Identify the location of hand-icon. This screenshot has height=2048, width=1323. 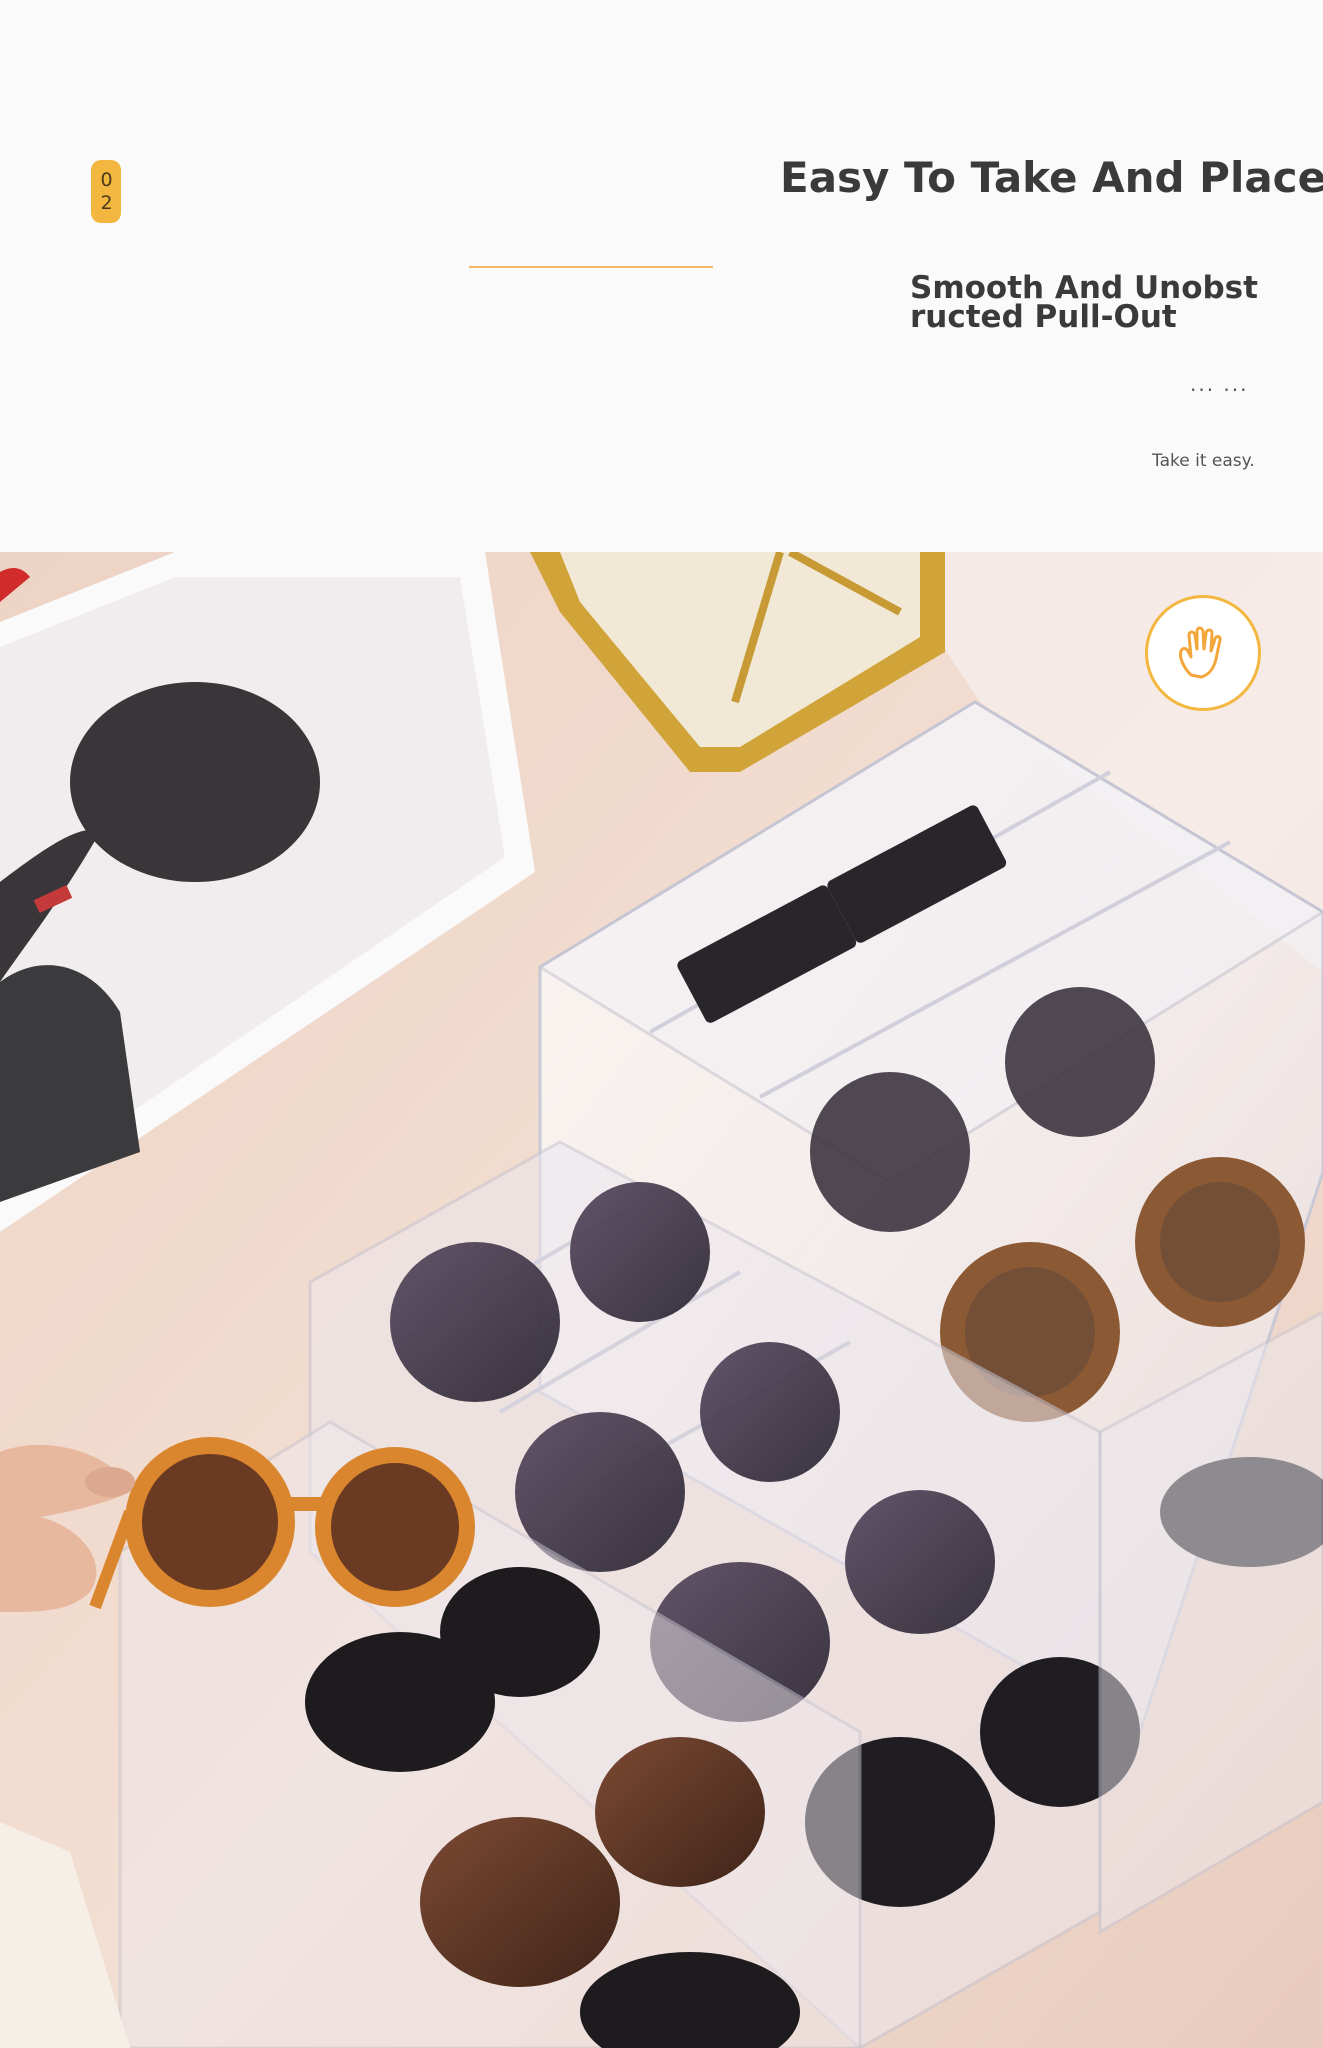
(1200, 652).